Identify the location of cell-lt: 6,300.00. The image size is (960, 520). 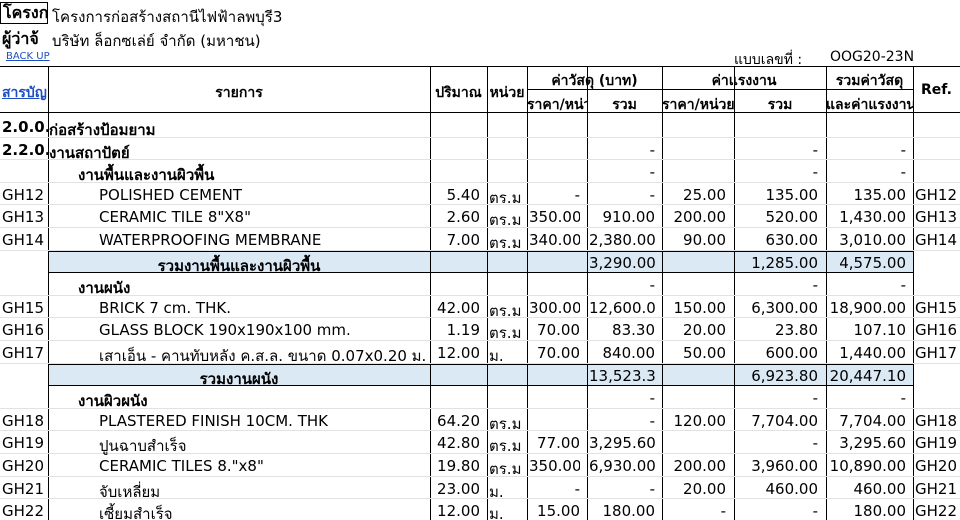
(777, 308).